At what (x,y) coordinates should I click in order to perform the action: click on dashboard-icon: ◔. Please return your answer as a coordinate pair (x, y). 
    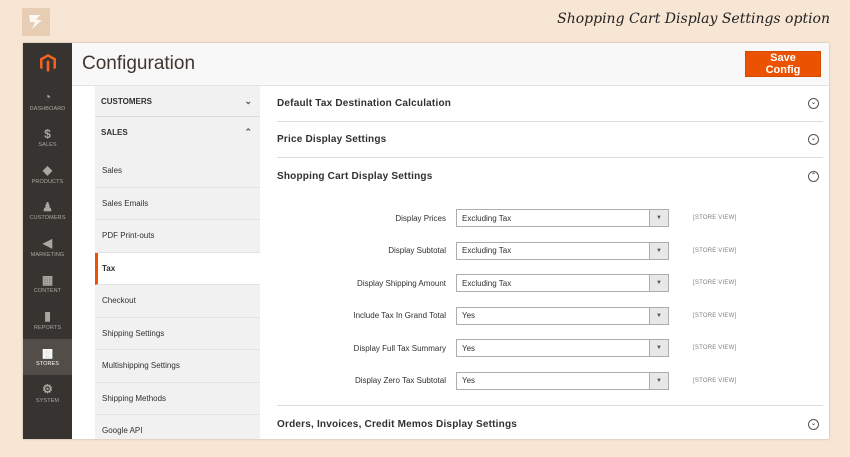
    Looking at the image, I should click on (47, 97).